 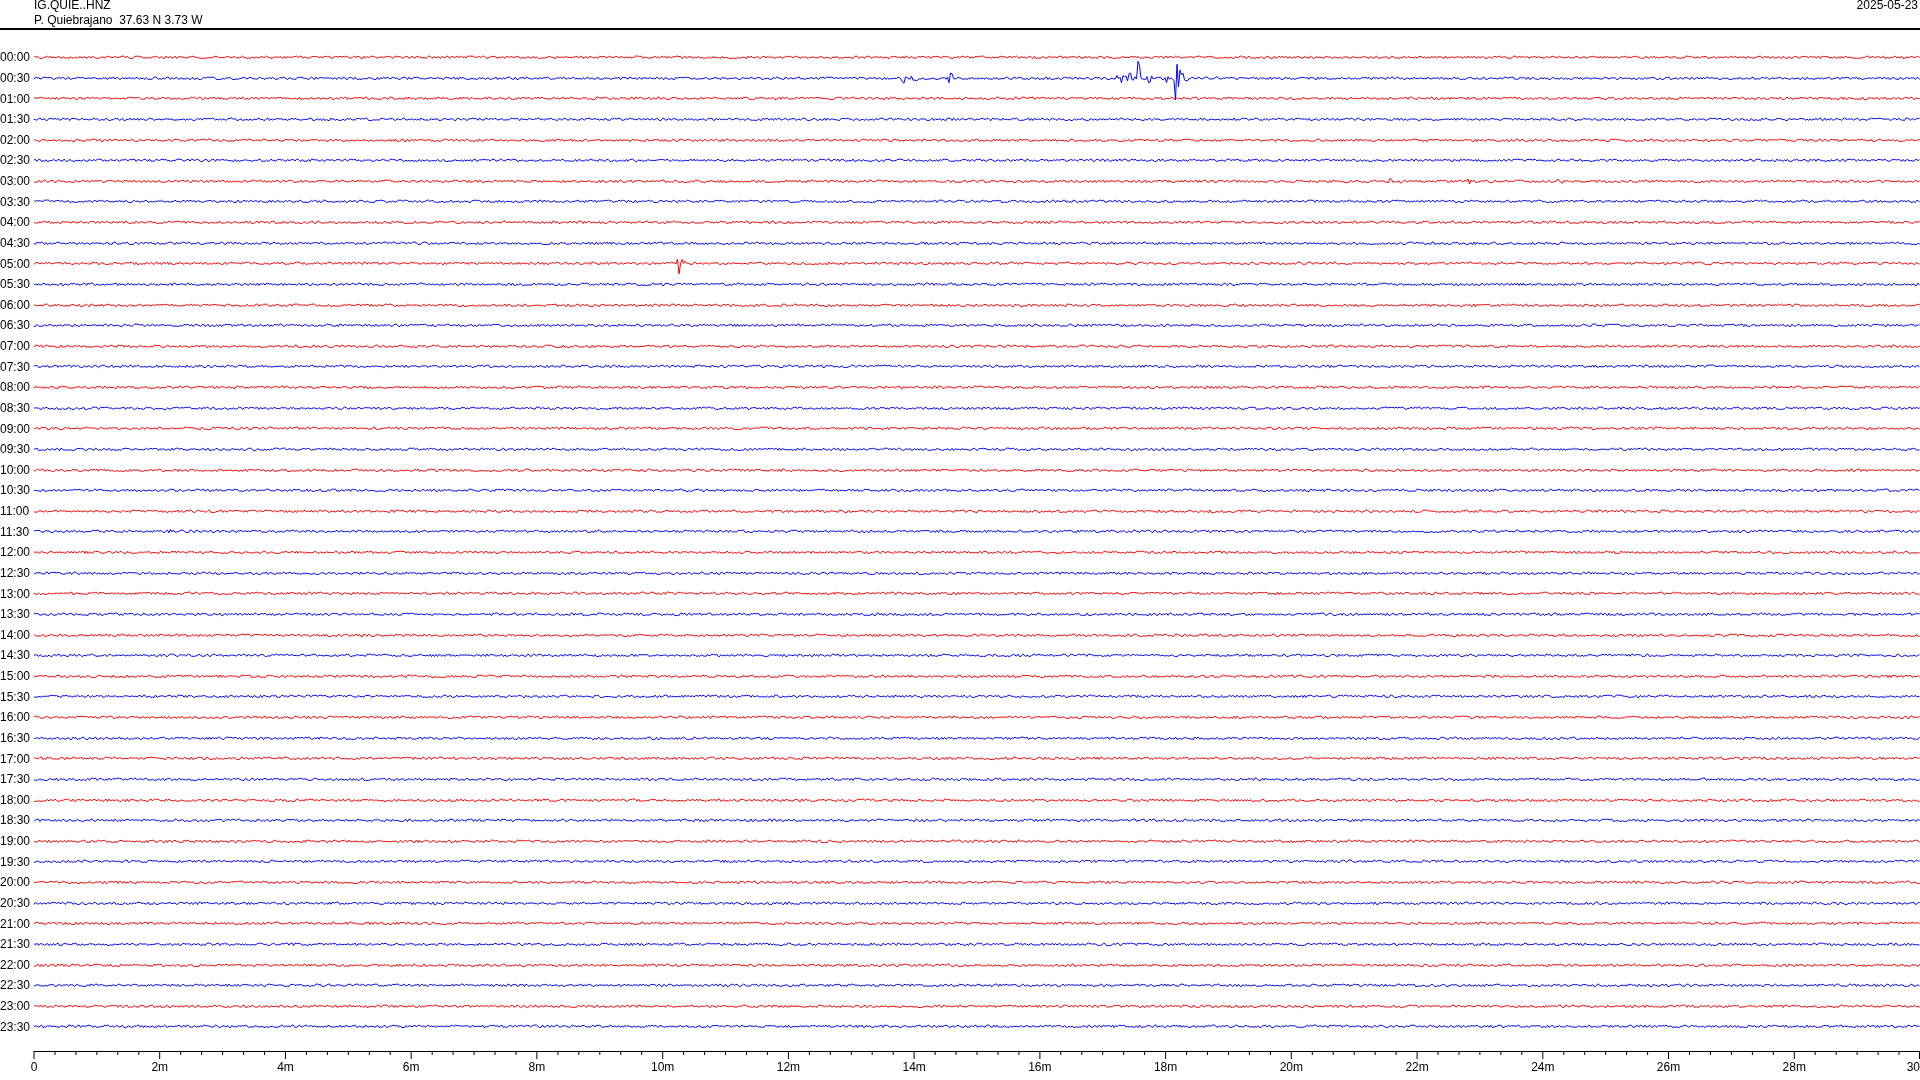 I want to click on station-info: P. Quiebrajano 37.63 N 3.73 W, so click(x=118, y=20).